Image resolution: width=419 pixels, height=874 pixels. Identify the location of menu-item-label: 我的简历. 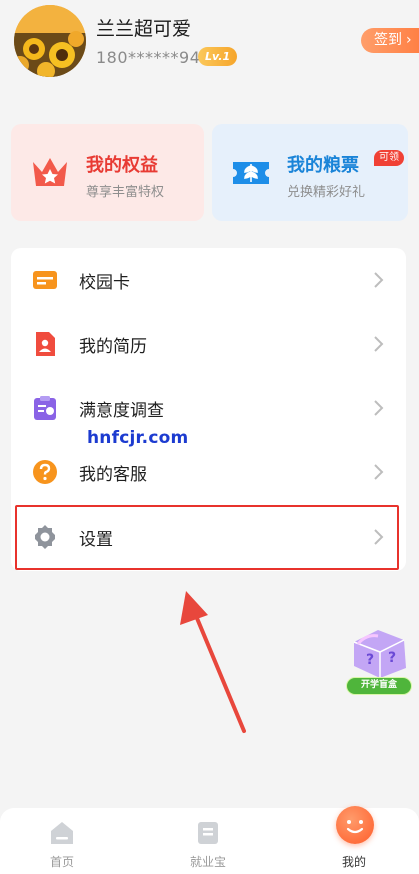
(113, 347).